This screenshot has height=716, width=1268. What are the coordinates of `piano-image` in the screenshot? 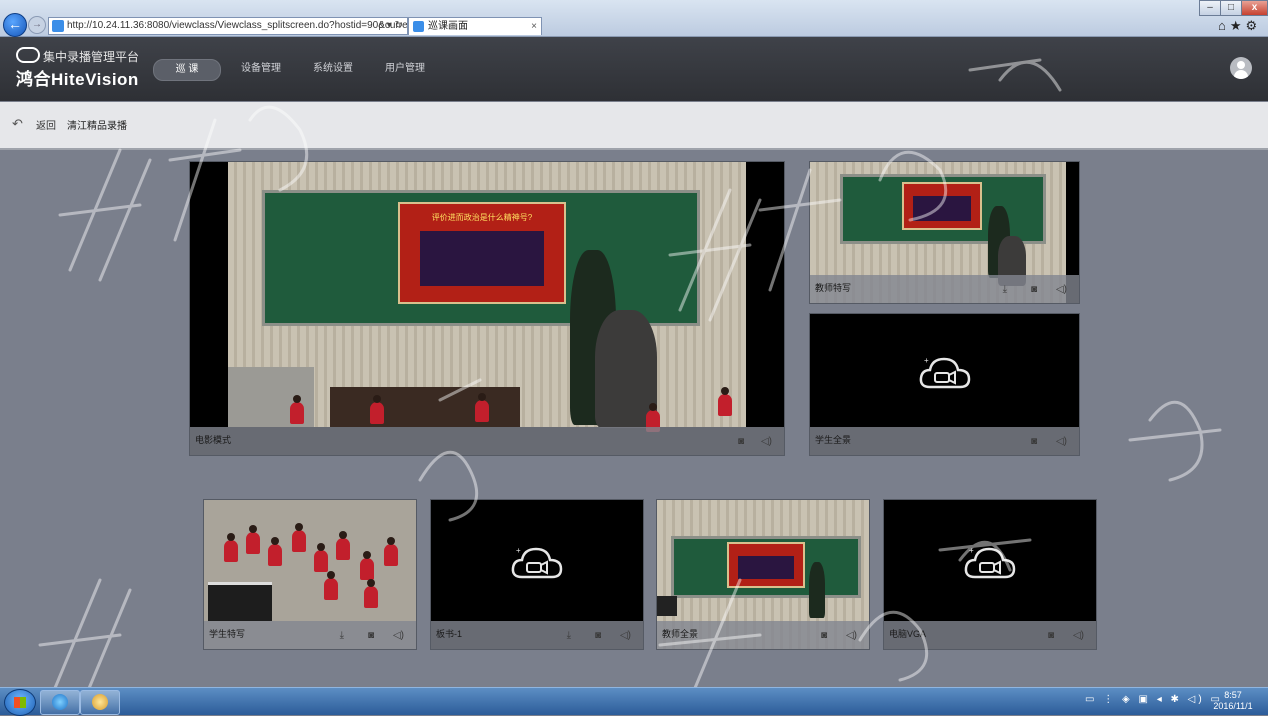 It's located at (240, 601).